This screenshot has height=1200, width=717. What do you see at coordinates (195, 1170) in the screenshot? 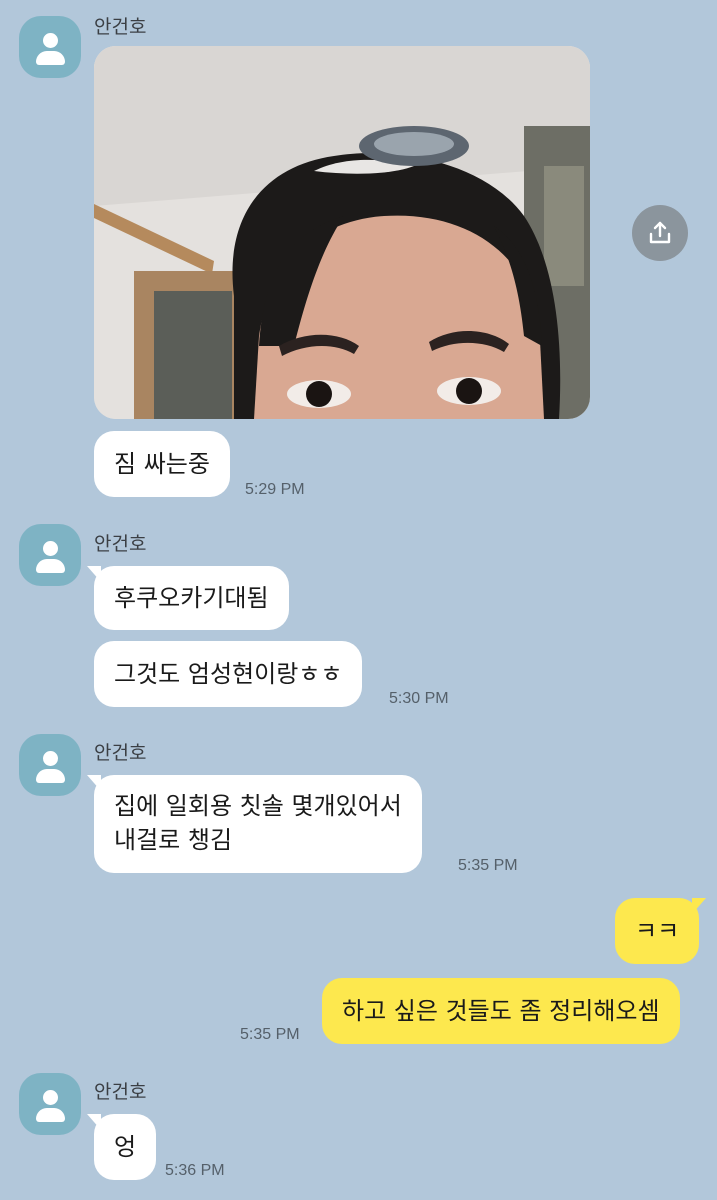
I see `message-time: 5:36 PM` at bounding box center [195, 1170].